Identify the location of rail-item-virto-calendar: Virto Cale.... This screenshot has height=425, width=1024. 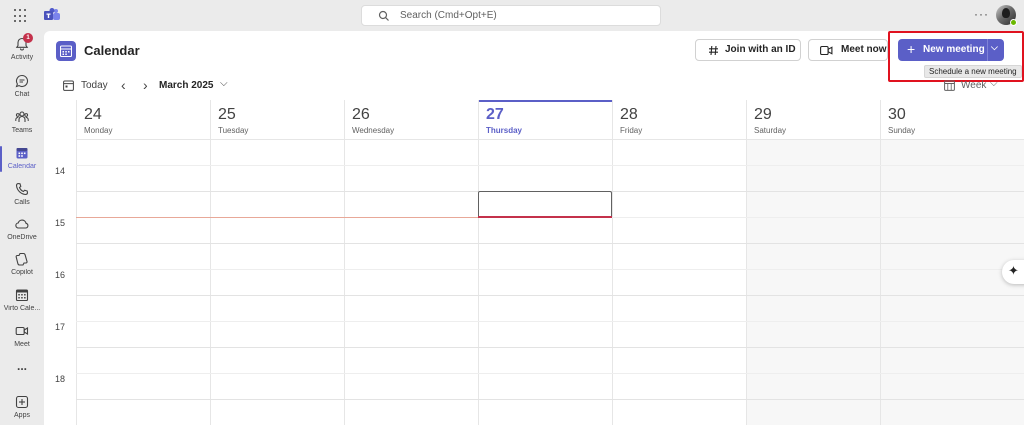
(22, 304).